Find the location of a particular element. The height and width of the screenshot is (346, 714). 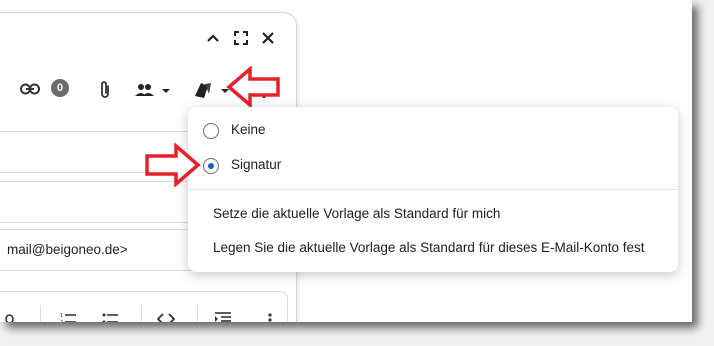

link-count-badge: 0 is located at coordinates (60, 88).